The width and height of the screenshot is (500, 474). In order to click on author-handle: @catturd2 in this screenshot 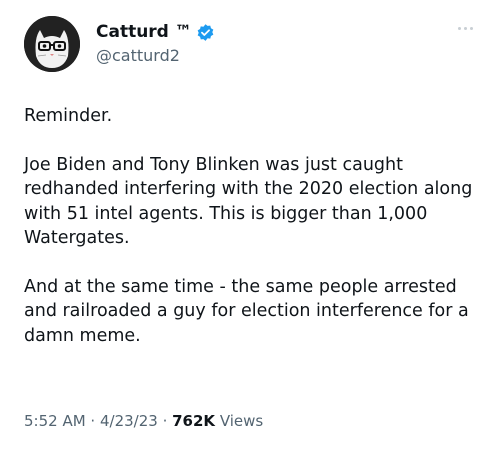, I will do `click(155, 55)`.